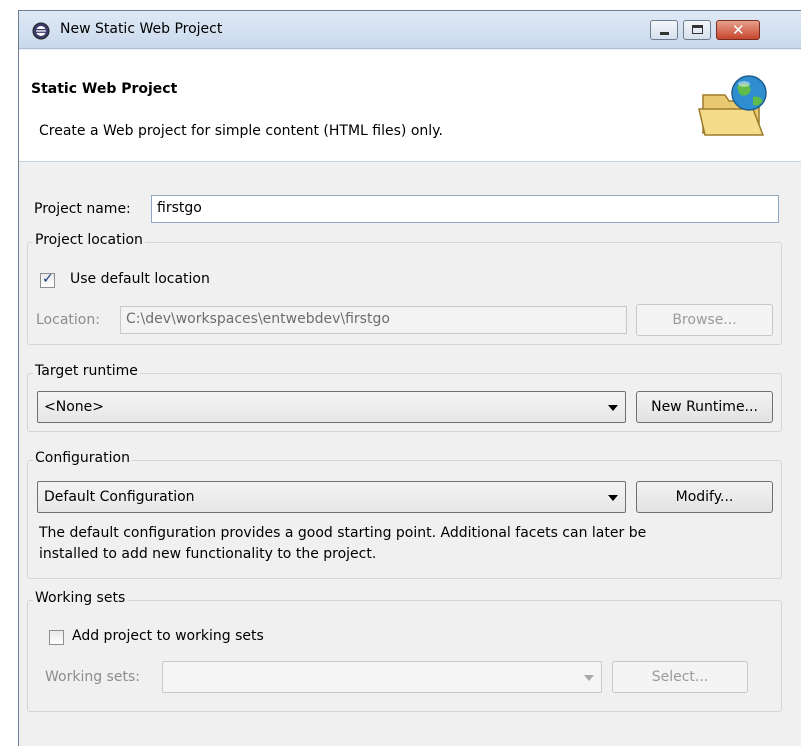  Describe the element at coordinates (373, 320) in the screenshot. I see `location-input: C:\dev\workspaces\entwebdev\firstgo` at that location.